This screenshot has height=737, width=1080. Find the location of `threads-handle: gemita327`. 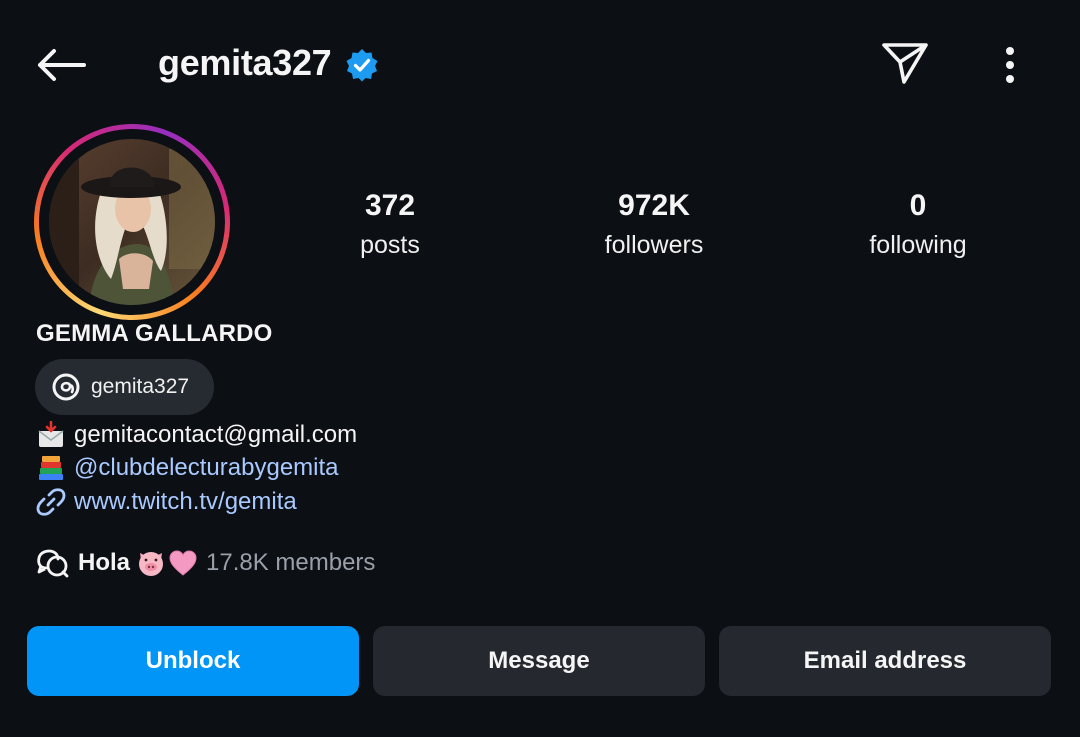

threads-handle: gemita327 is located at coordinates (140, 386).